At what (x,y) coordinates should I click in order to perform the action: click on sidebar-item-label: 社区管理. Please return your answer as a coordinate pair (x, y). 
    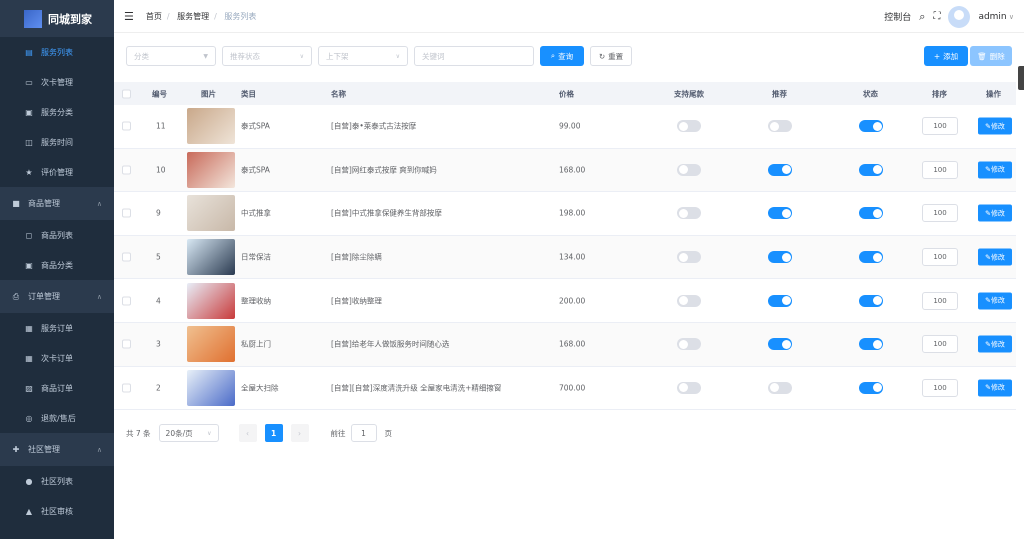
    Looking at the image, I should click on (44, 449).